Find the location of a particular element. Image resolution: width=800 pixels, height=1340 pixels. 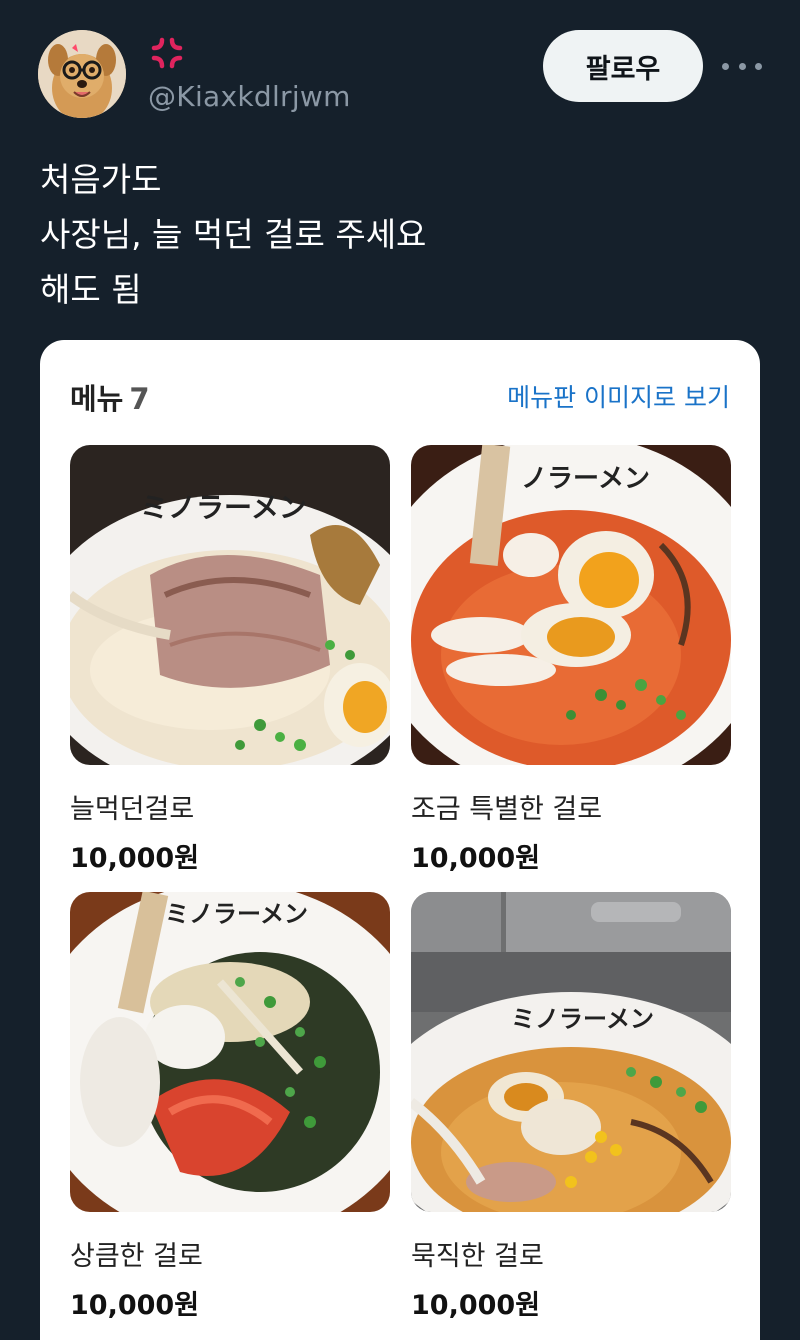

menu-title: 메뉴 7 is located at coordinates (110, 397).